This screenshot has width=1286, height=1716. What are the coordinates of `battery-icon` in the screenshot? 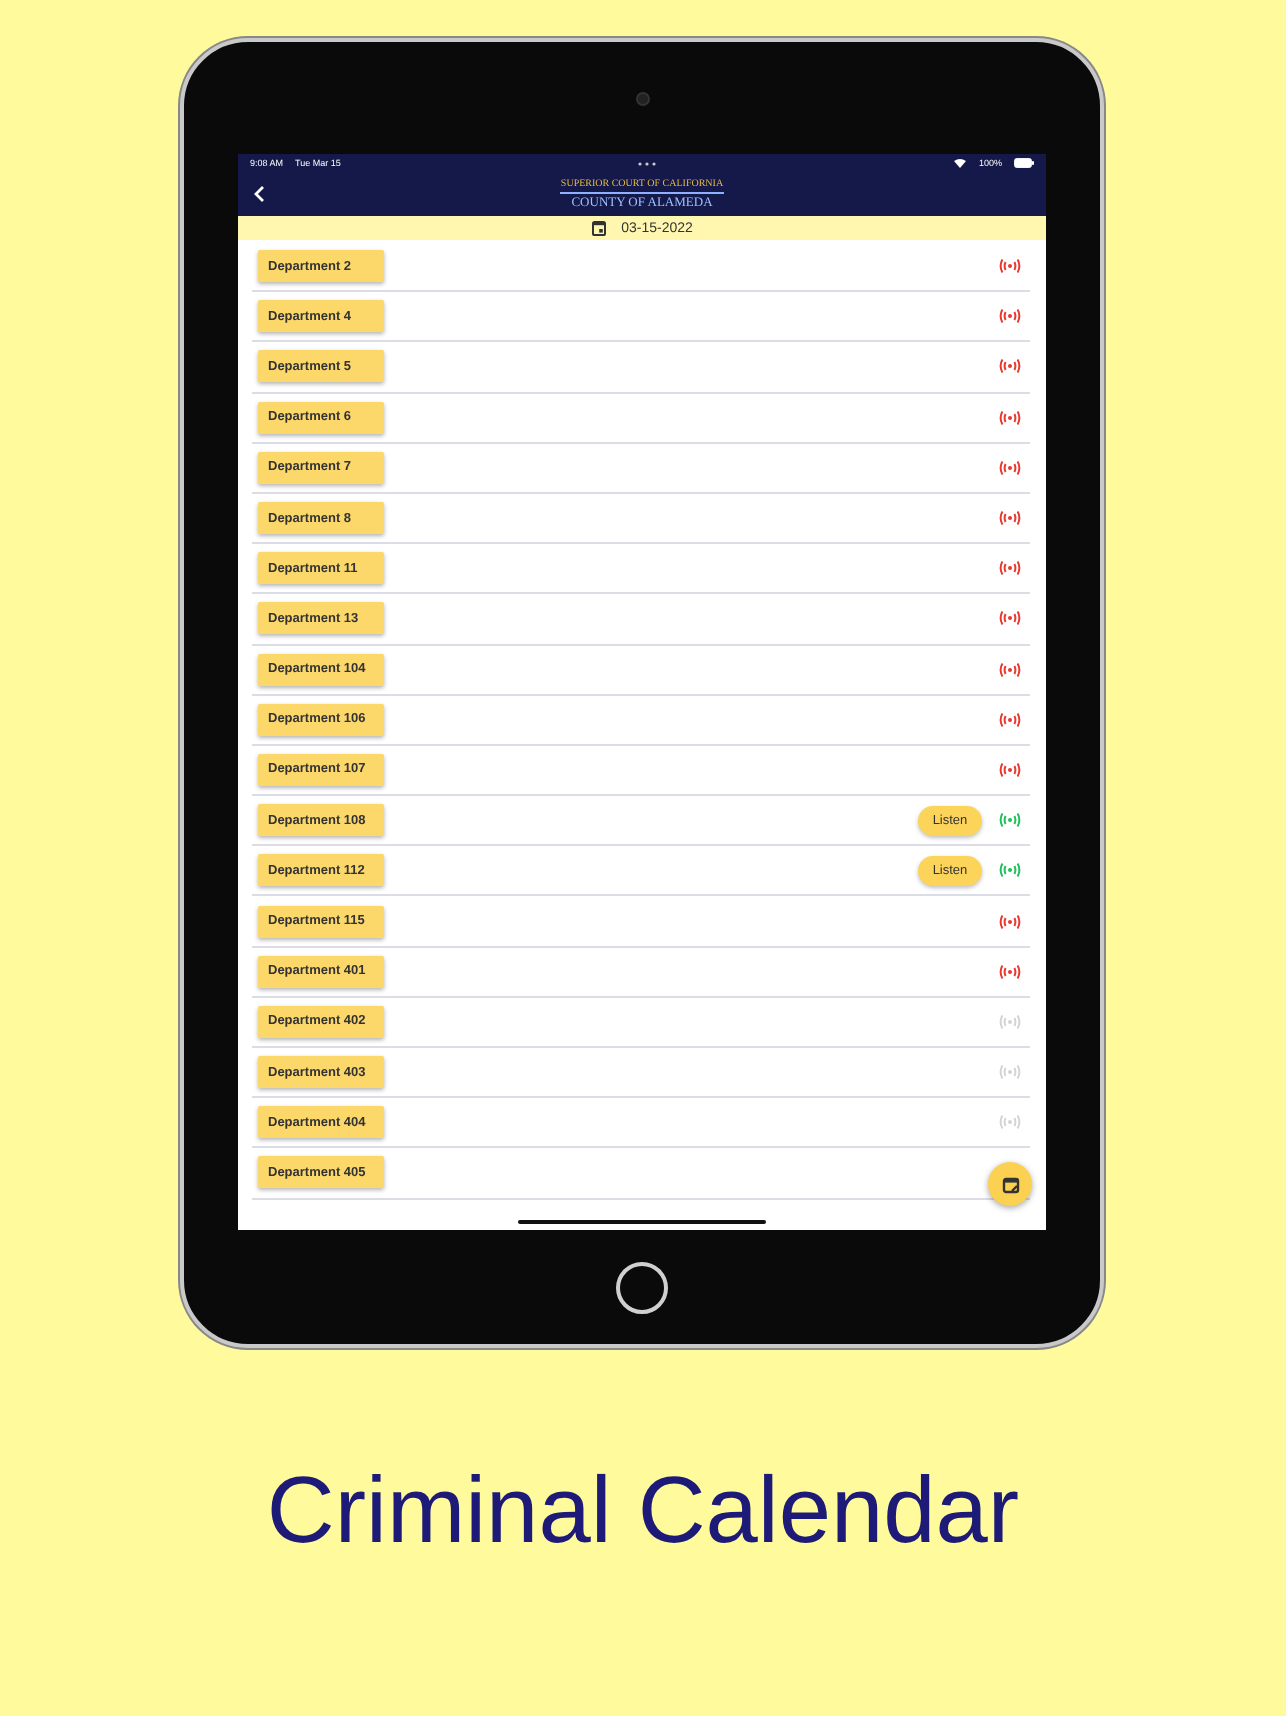 It's located at (1024, 163).